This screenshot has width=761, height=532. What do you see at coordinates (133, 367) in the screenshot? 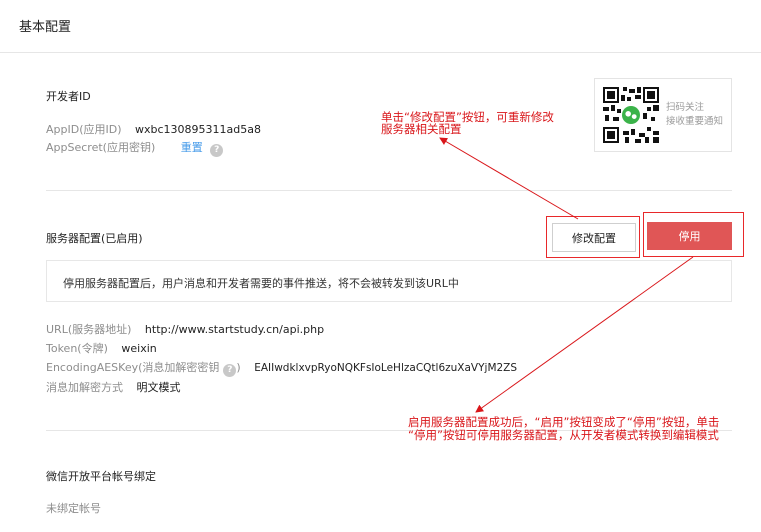
I see `aes-label: EncodingAESKey(消息加解密密钥` at bounding box center [133, 367].